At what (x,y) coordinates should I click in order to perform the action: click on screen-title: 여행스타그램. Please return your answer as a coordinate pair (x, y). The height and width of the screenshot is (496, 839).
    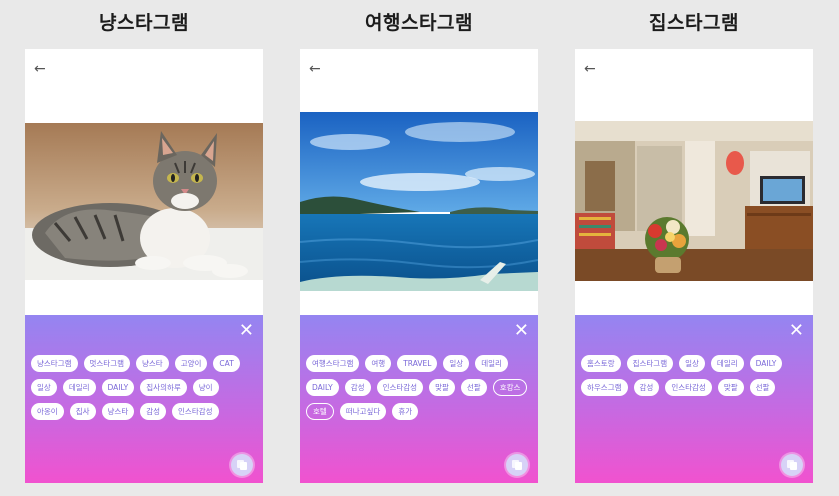
    Looking at the image, I should click on (419, 23).